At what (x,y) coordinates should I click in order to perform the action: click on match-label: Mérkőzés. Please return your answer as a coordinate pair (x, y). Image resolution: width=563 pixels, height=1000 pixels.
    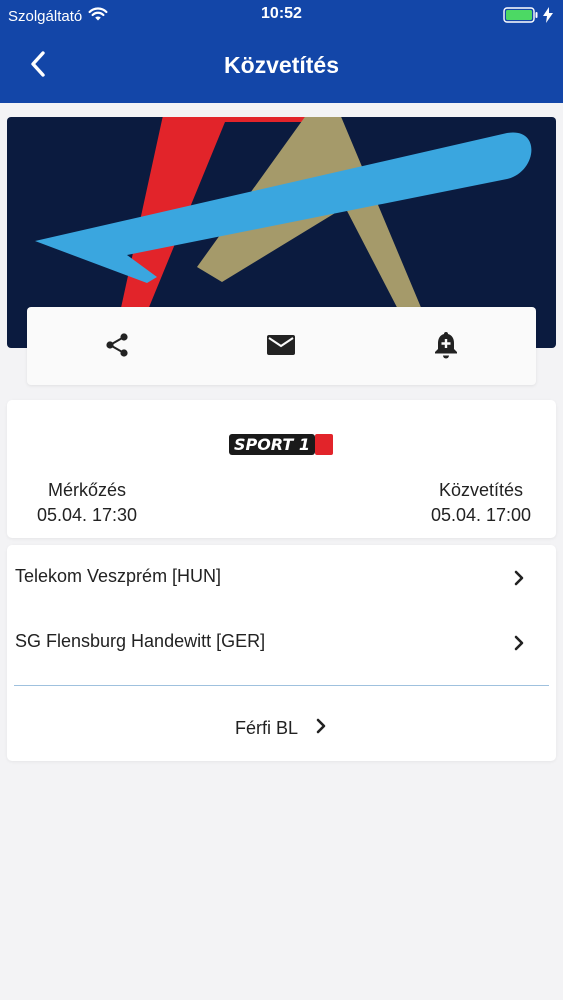
    Looking at the image, I should click on (87, 490).